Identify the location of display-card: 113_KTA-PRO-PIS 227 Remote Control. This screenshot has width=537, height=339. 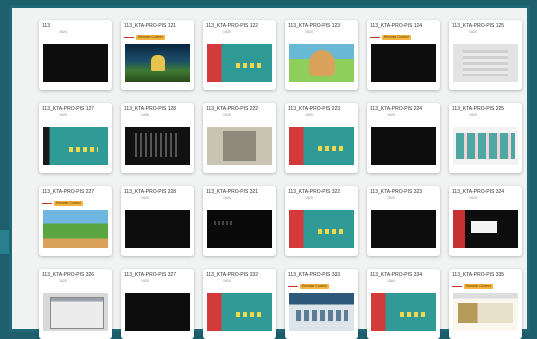
(75, 221).